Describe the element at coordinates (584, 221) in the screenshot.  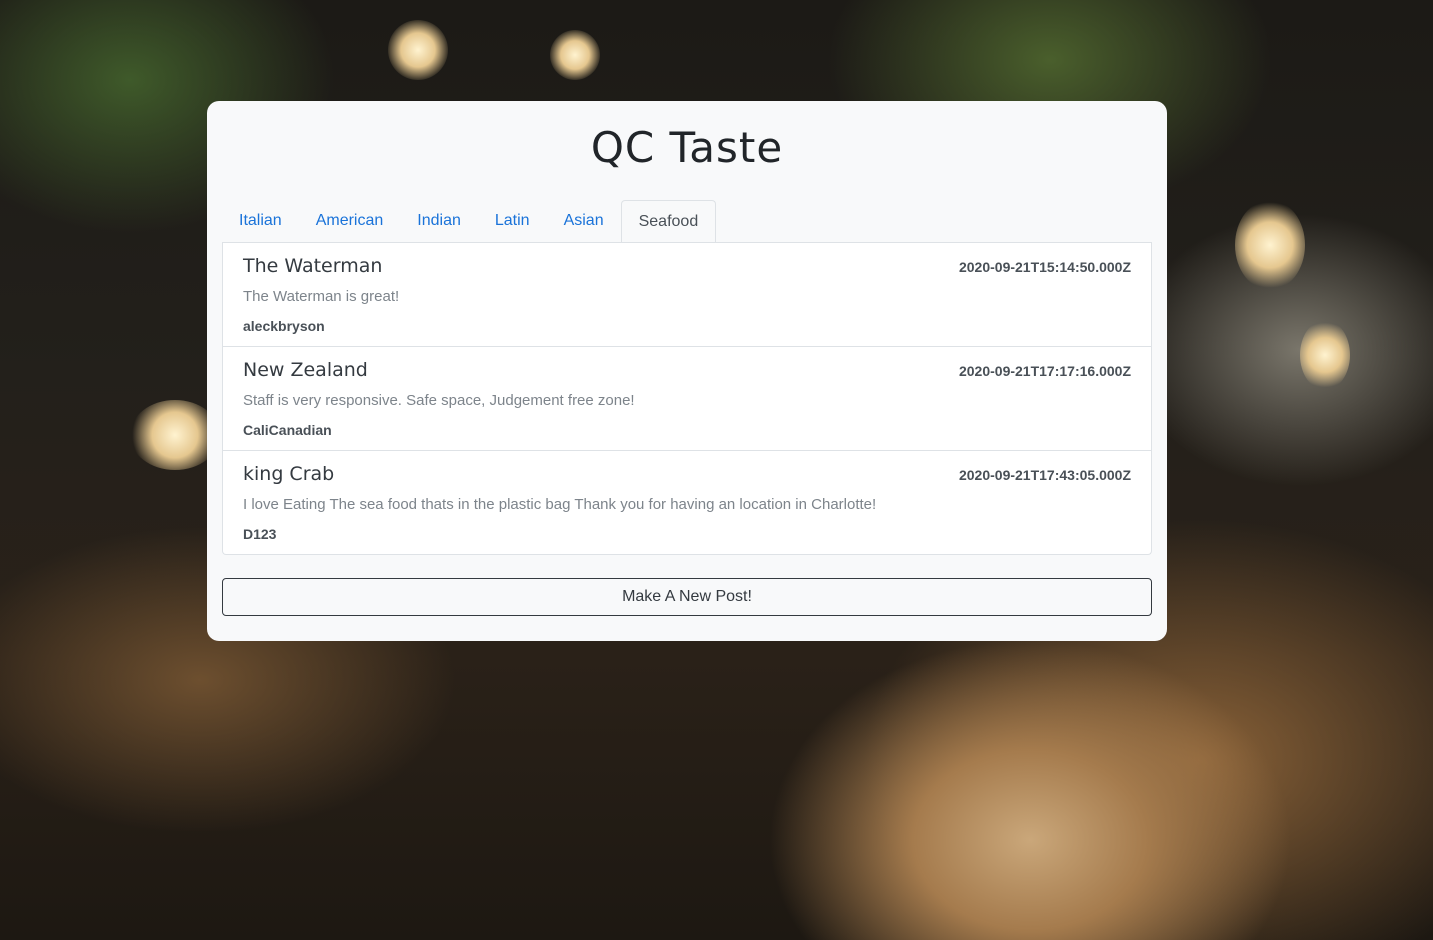
I see `tab-asian: Asian` at that location.